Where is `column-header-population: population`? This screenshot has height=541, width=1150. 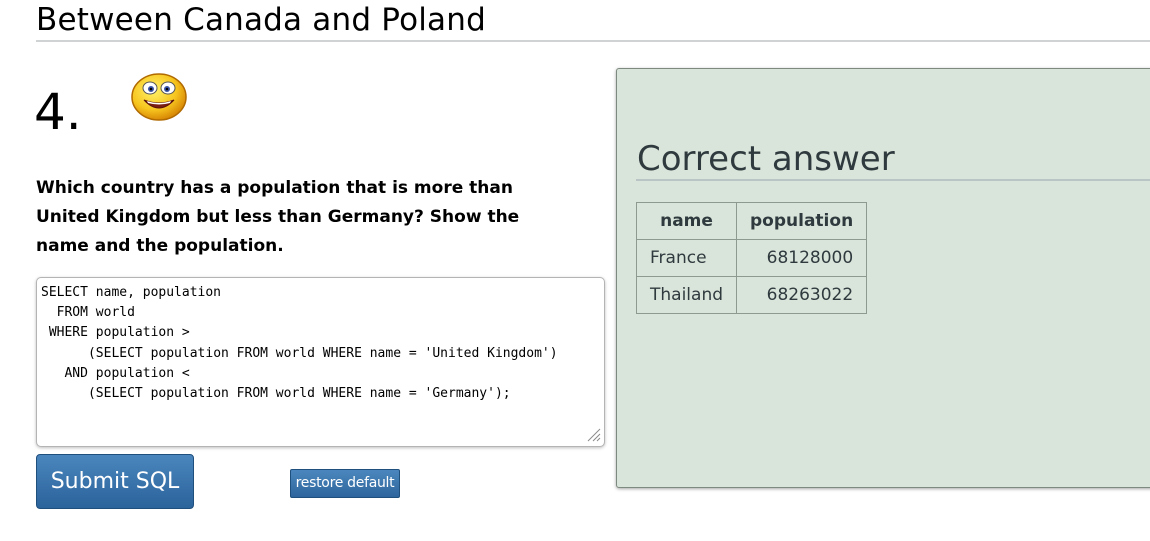
column-header-population: population is located at coordinates (802, 221).